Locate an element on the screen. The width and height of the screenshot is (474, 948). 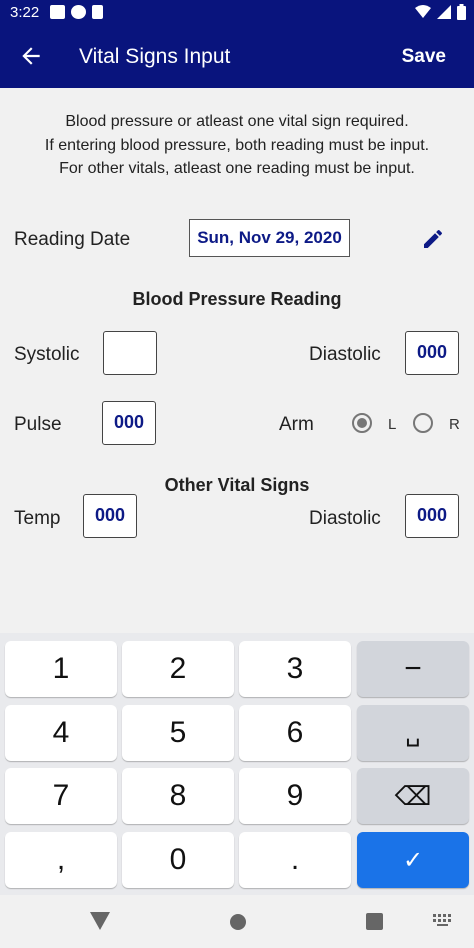
status-time: 3:22 is located at coordinates (25, 12).